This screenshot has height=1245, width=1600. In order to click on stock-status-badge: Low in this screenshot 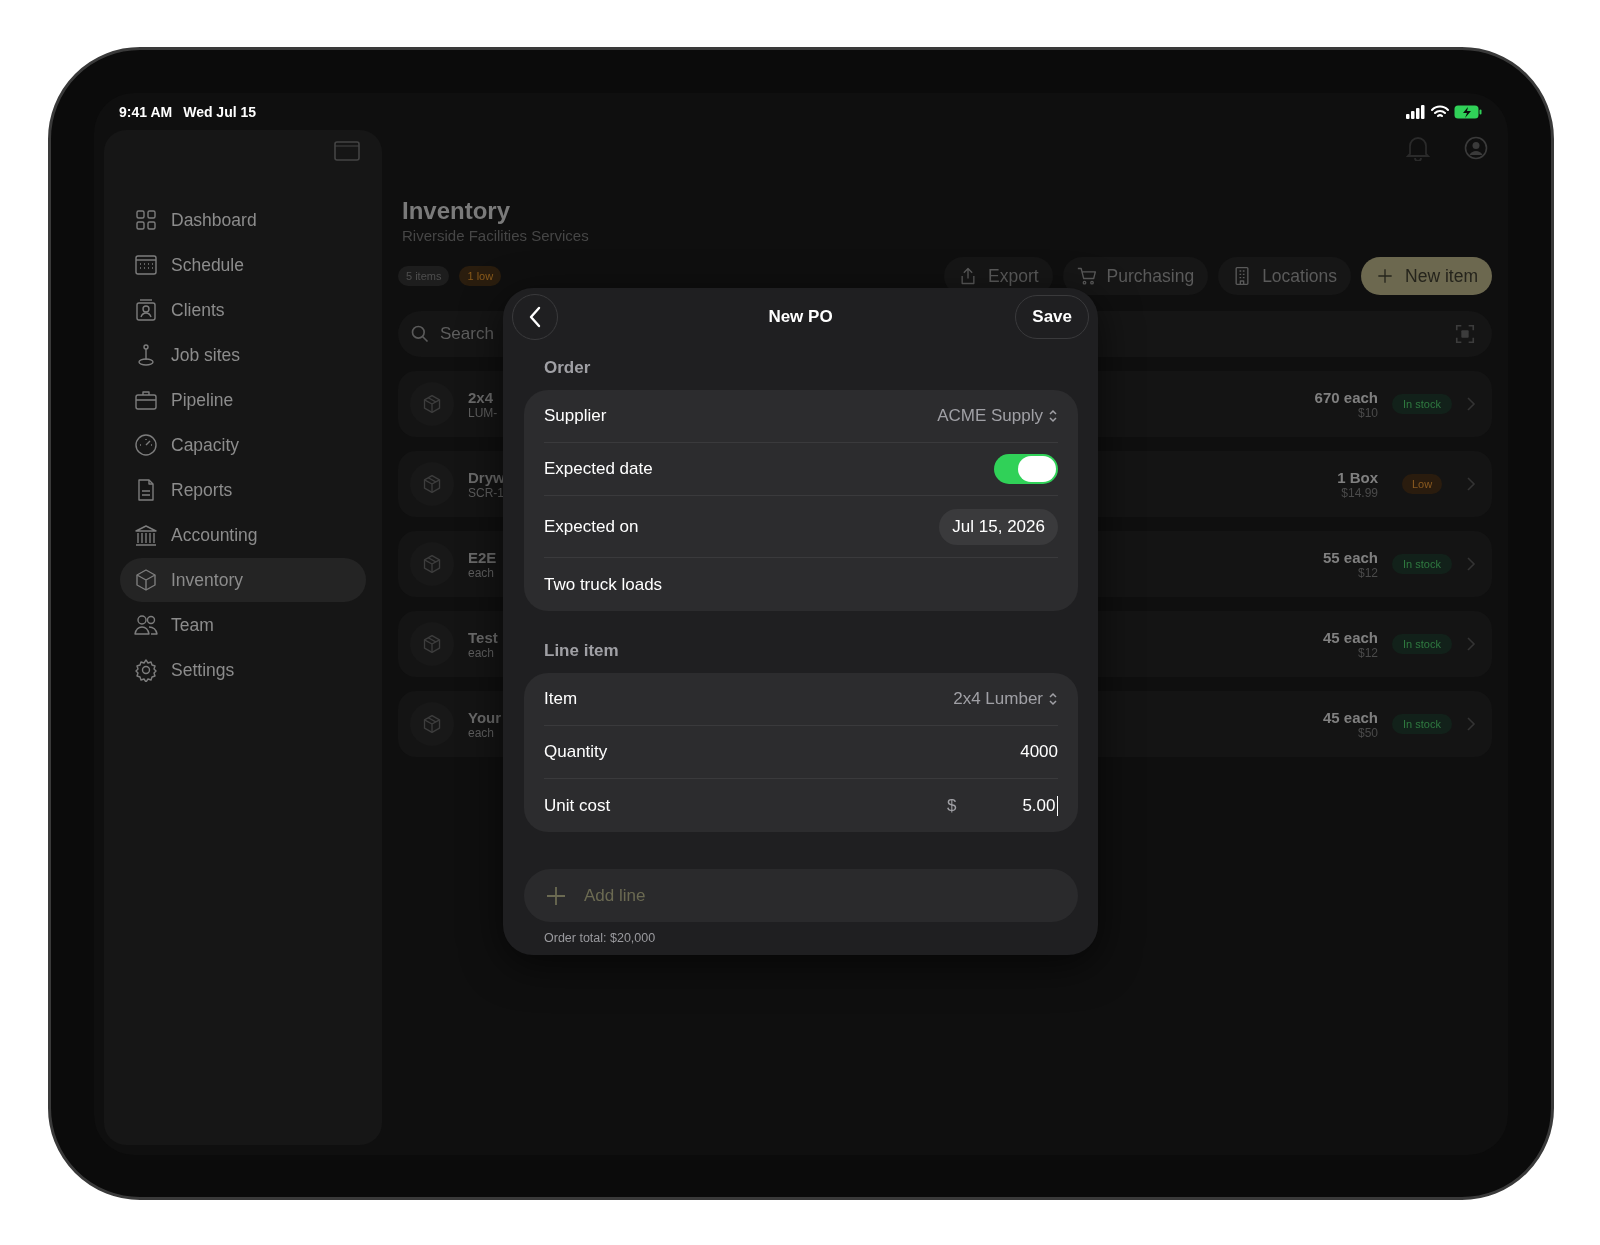, I will do `click(1422, 484)`.